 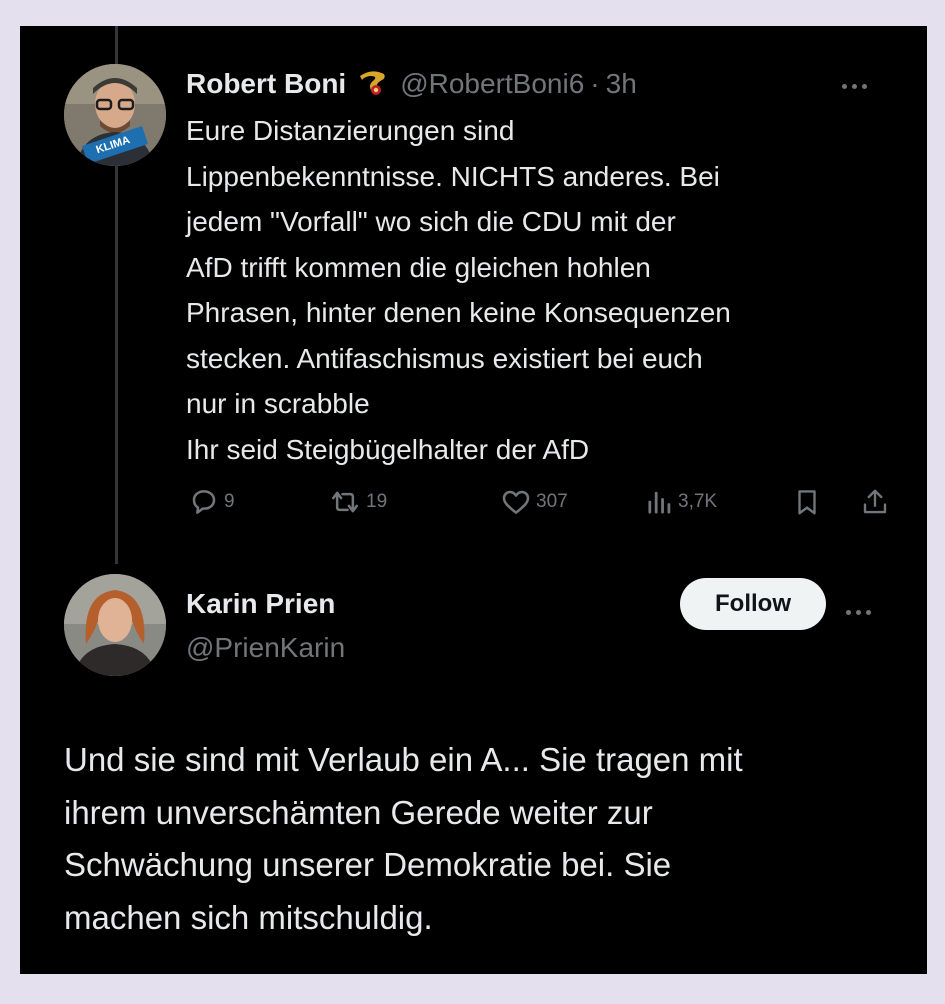 What do you see at coordinates (115, 625) in the screenshot?
I see `karin-prien-avatar` at bounding box center [115, 625].